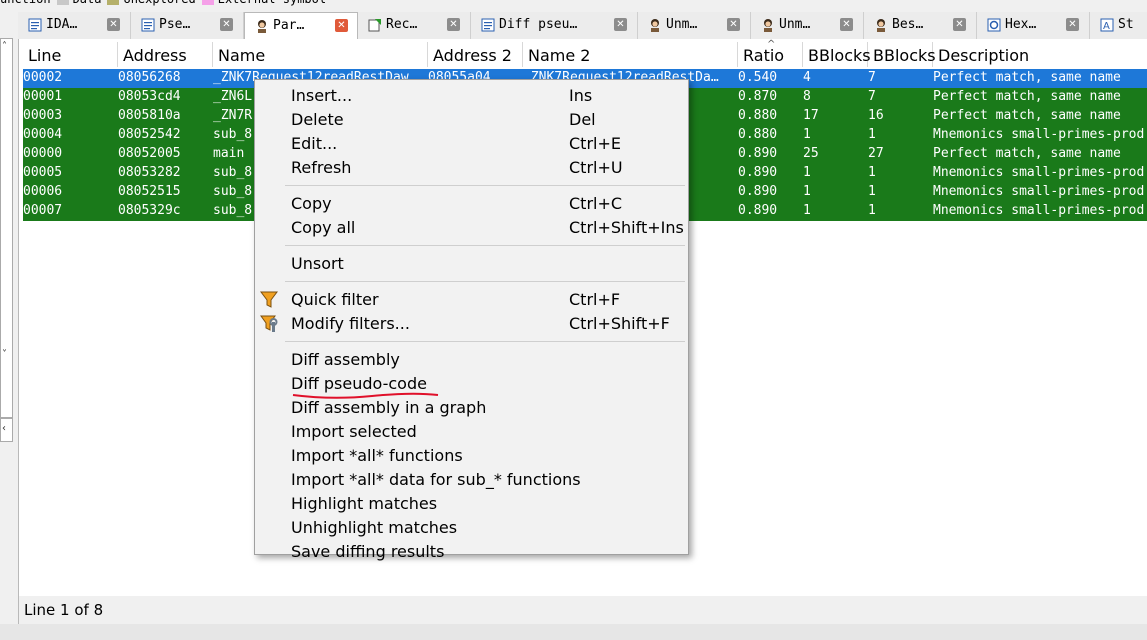  I want to click on menu-item-shortcut: Ins, so click(581, 95).